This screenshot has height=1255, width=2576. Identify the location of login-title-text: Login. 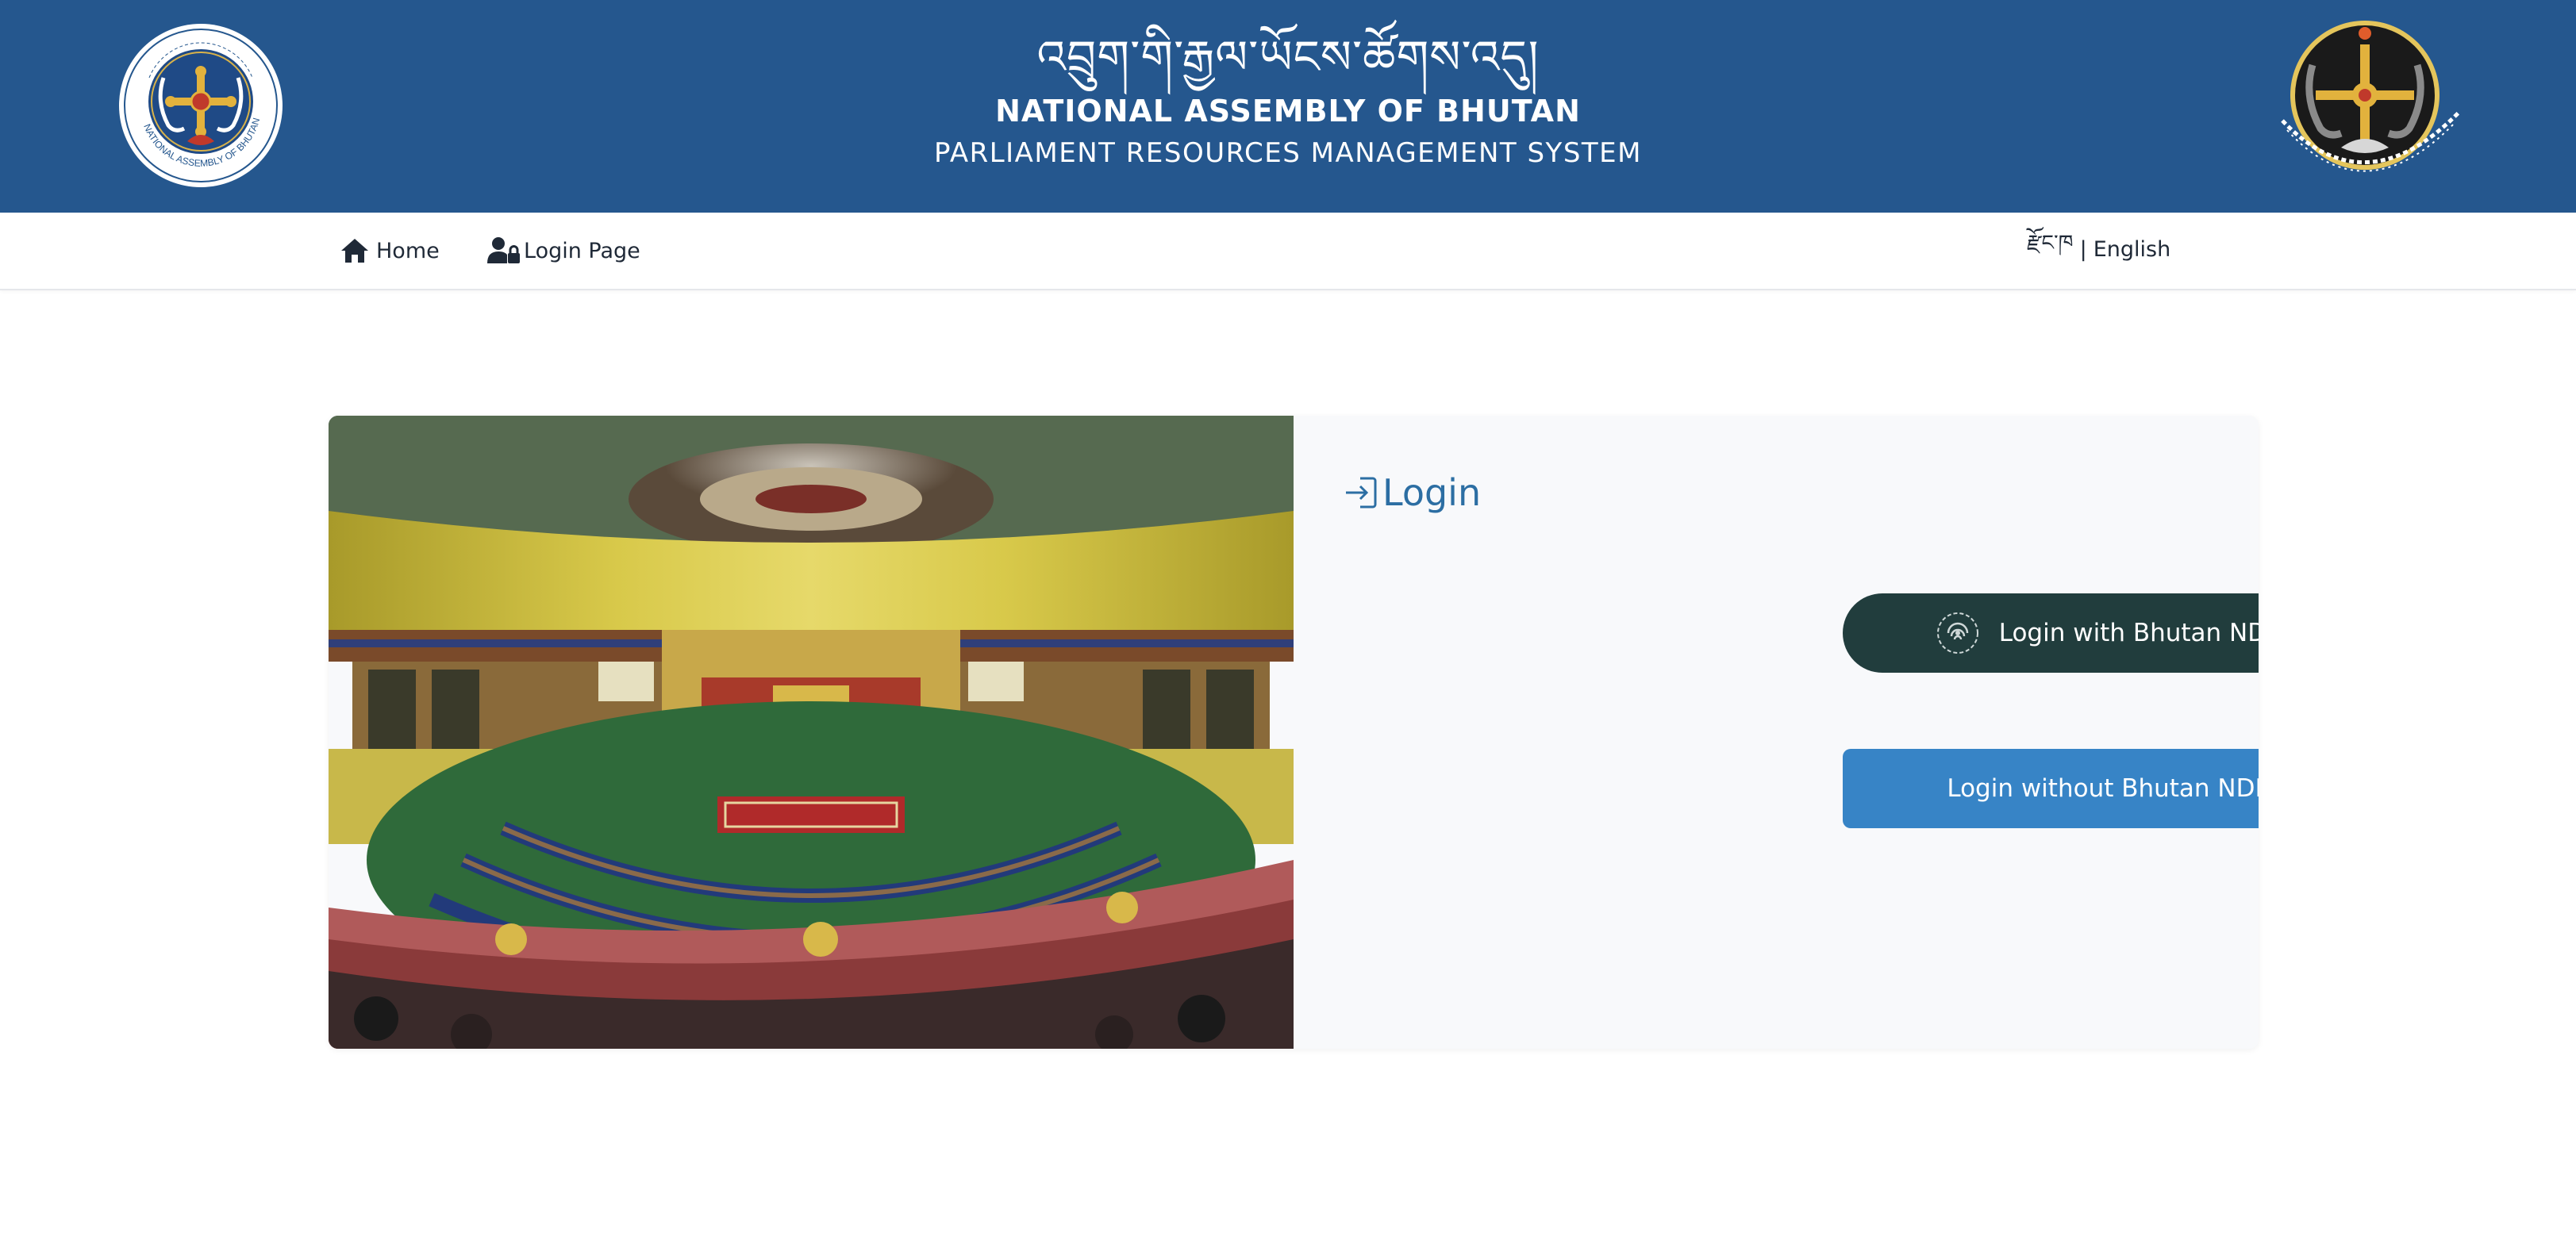
(1432, 492).